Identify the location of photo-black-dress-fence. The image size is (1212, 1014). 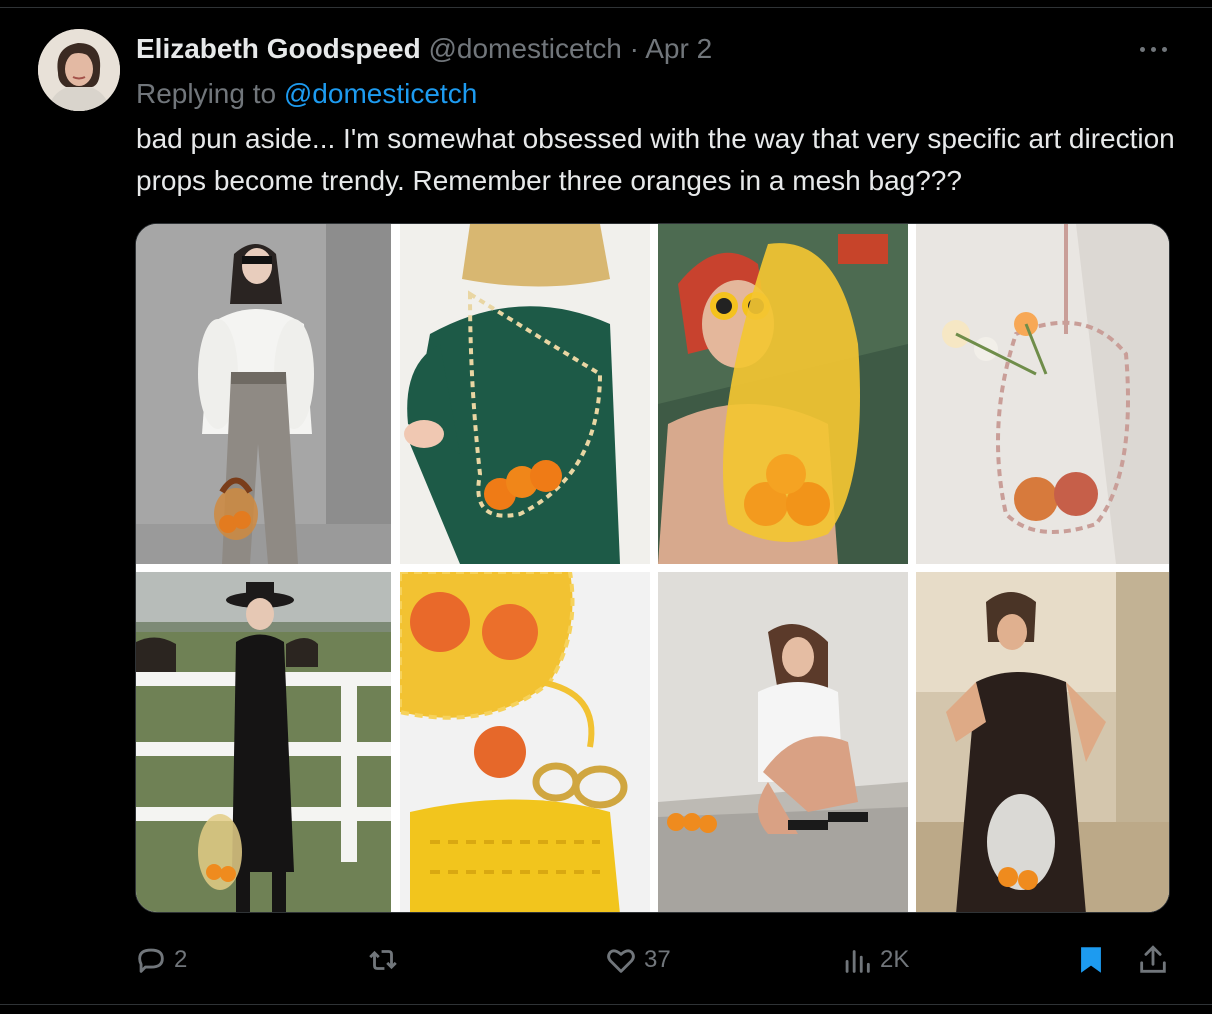
(263, 742).